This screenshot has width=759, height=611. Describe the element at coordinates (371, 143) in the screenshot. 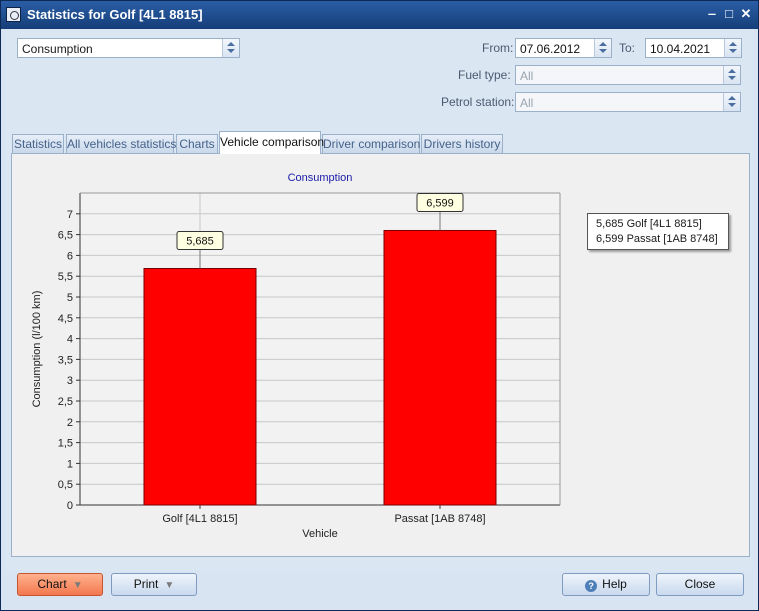

I see `tab-driver-comparison: Driver comparison` at that location.